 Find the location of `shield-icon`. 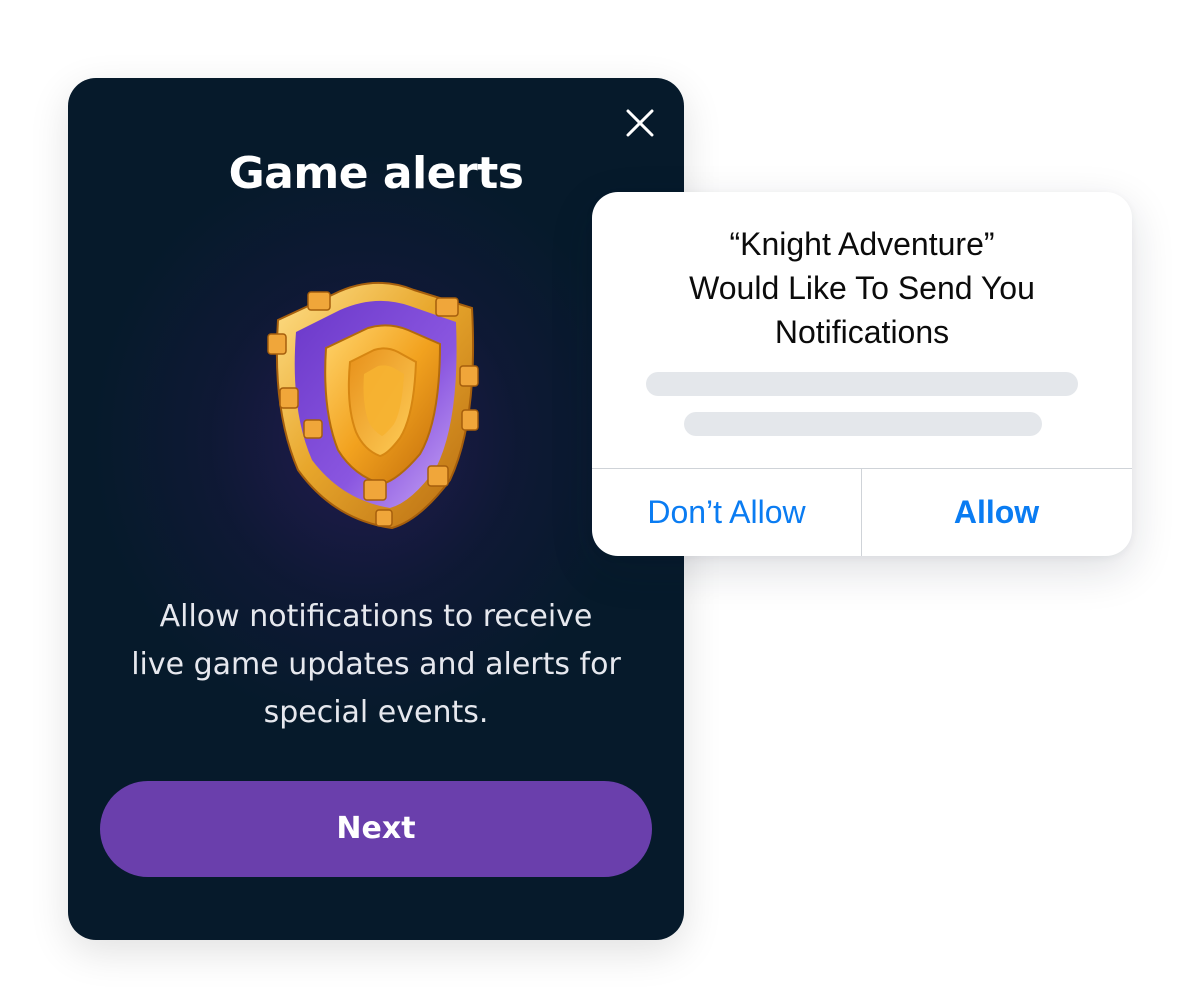

shield-icon is located at coordinates (374, 402).